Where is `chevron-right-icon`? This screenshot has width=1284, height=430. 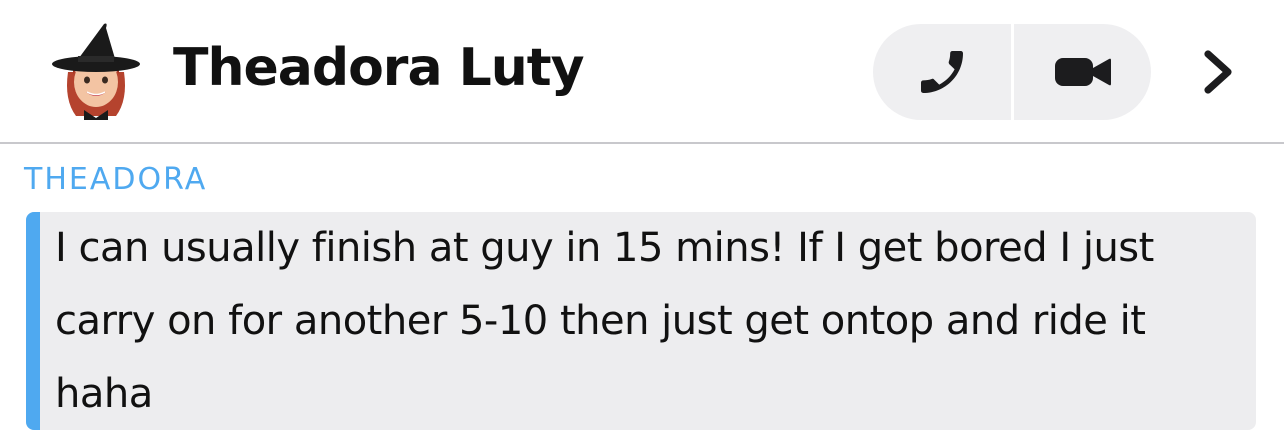 chevron-right-icon is located at coordinates (1218, 72).